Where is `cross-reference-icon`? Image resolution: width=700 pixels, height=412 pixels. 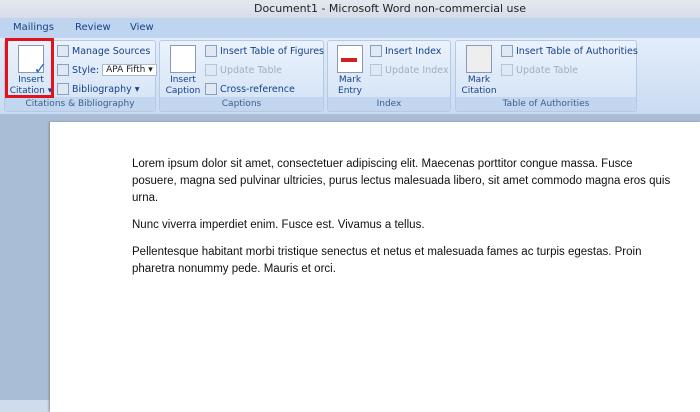
cross-reference-icon is located at coordinates (211, 89).